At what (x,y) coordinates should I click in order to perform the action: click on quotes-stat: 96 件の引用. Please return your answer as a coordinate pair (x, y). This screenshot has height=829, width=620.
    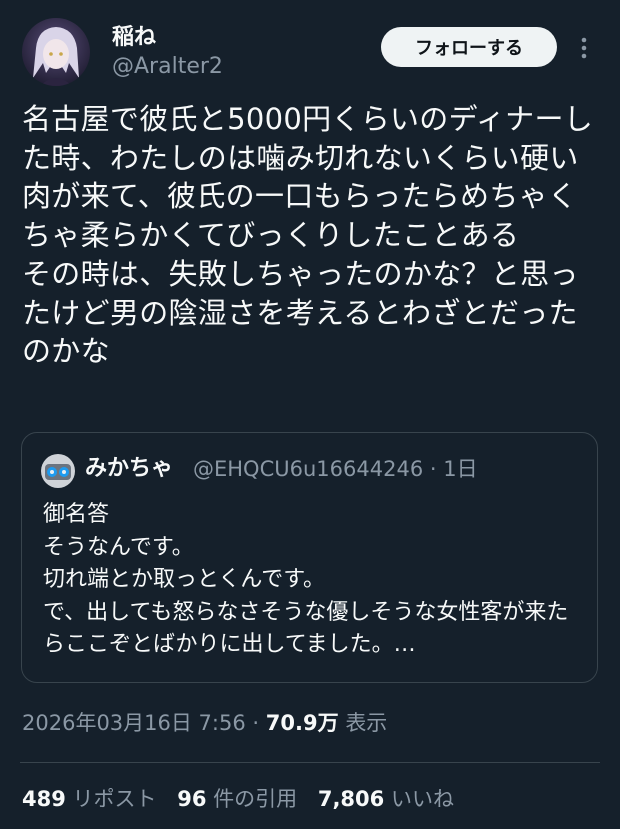
    Looking at the image, I should click on (237, 799).